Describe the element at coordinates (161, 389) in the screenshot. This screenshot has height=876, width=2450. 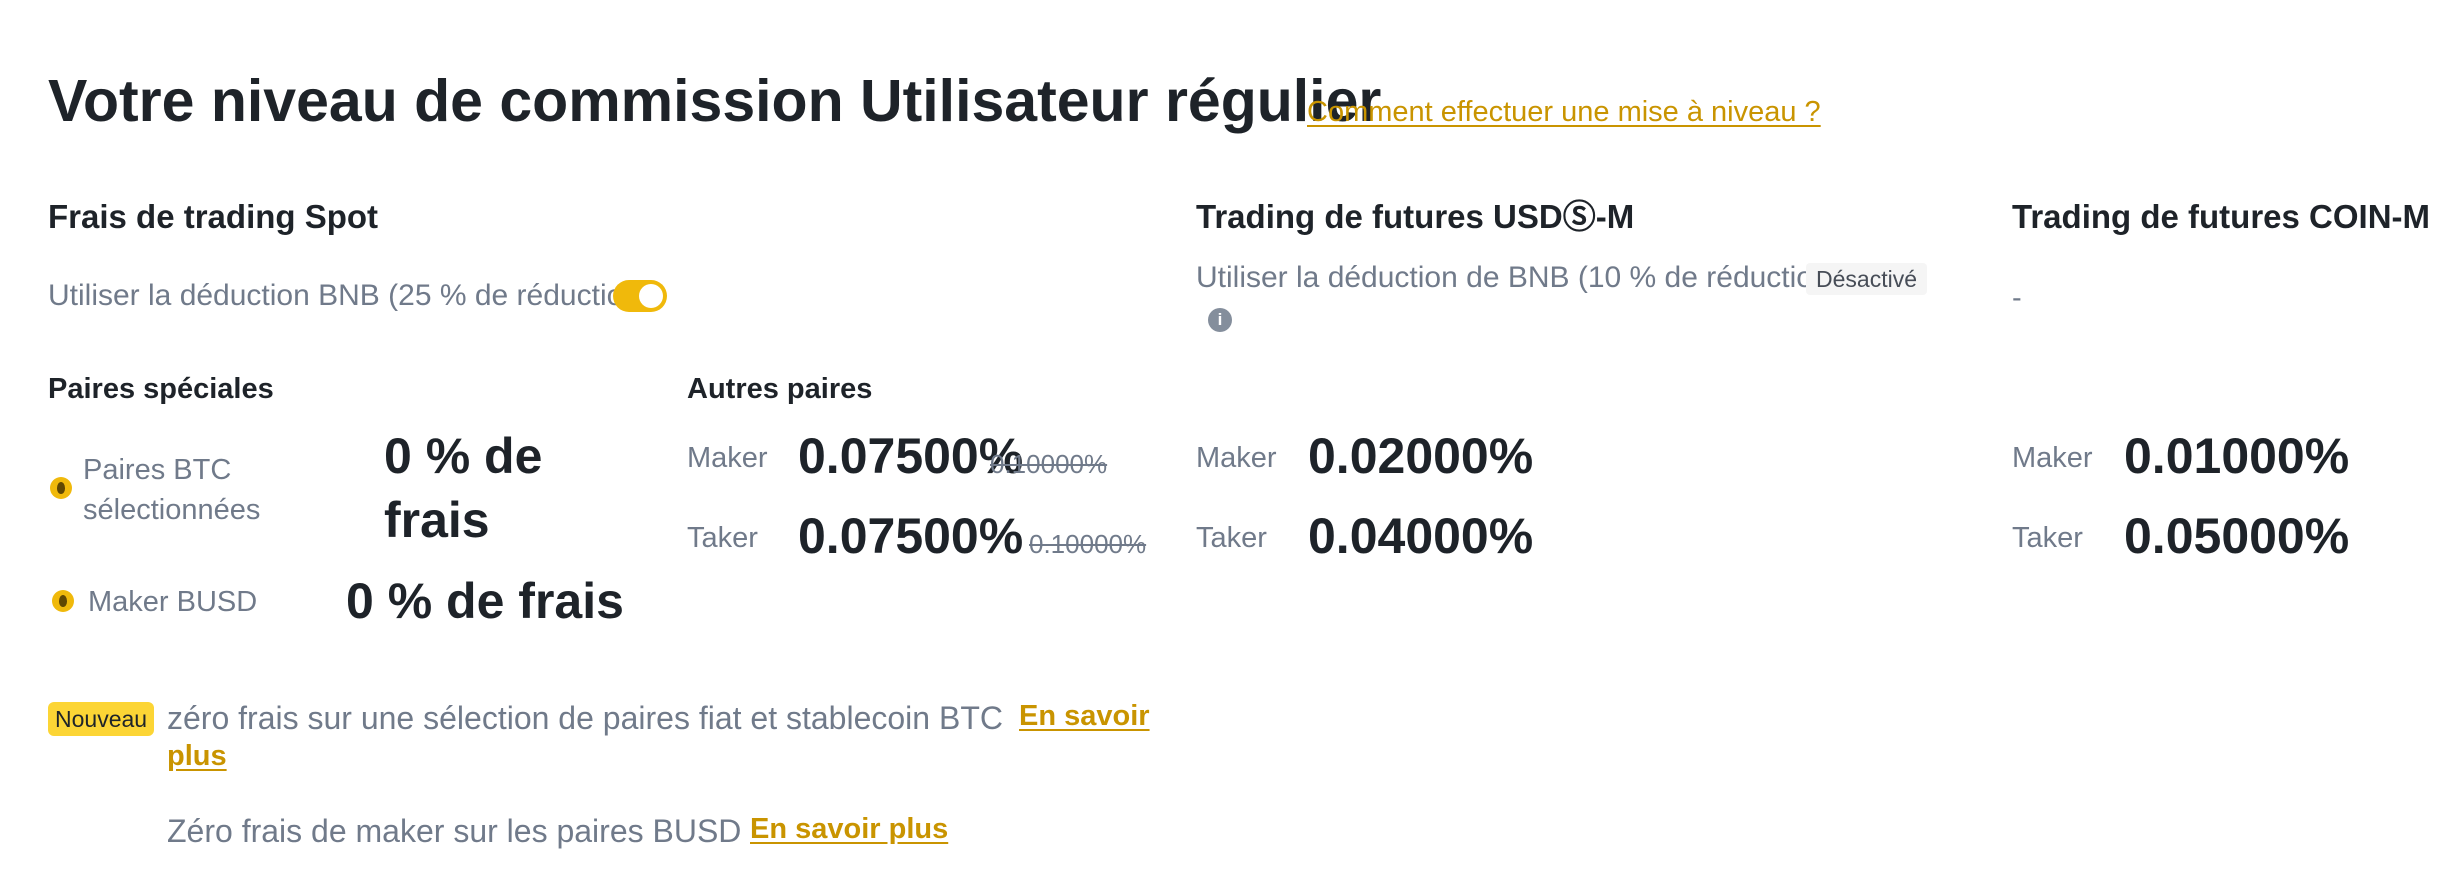
I see `special-pairs-heading: Paires spéciales` at that location.